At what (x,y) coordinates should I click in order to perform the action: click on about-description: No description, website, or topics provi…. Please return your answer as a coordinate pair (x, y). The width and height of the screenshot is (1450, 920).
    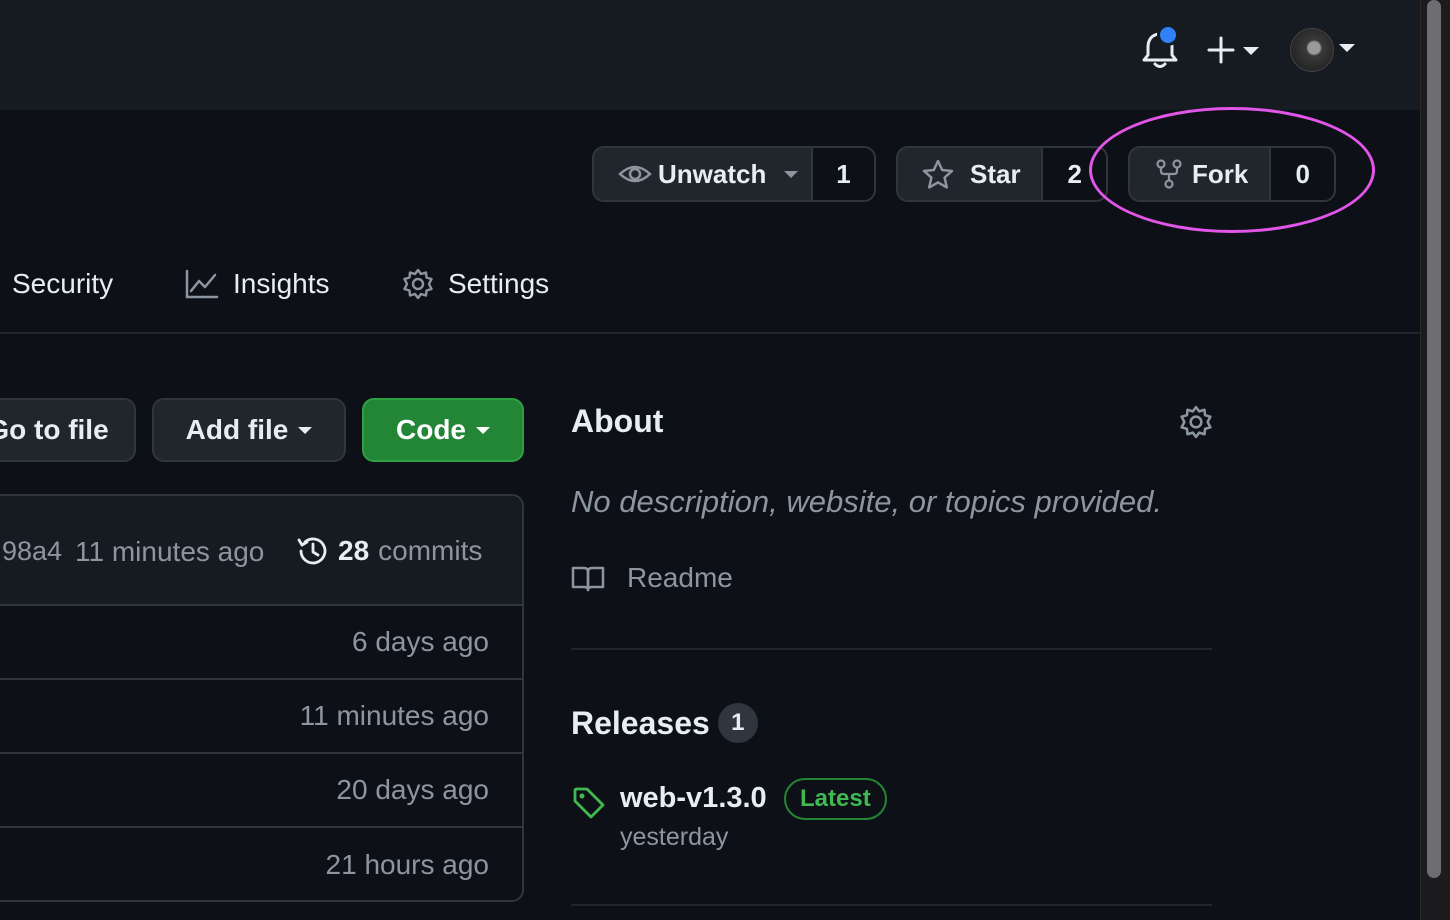
    Looking at the image, I should click on (867, 501).